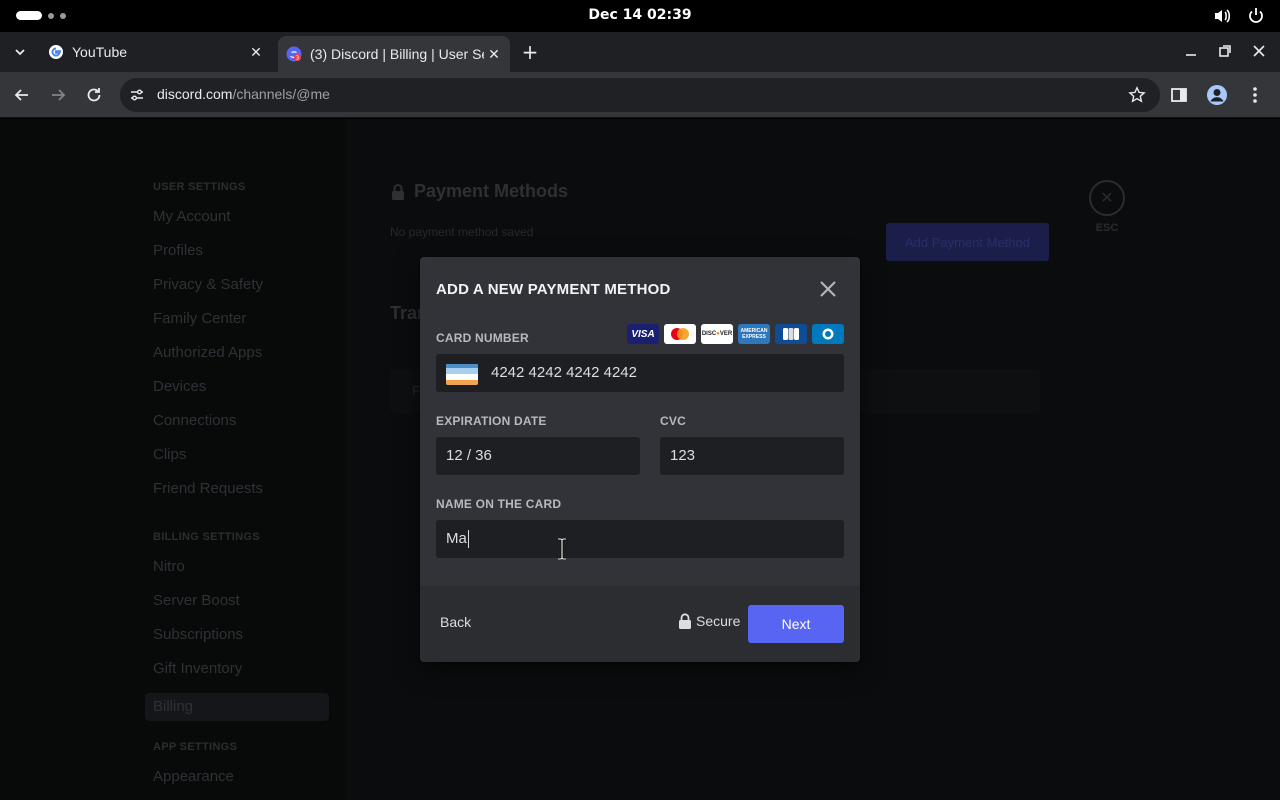 The width and height of the screenshot is (1280, 800). Describe the element at coordinates (156, 52) in the screenshot. I see `tab-youtube: YouTube ✕` at that location.